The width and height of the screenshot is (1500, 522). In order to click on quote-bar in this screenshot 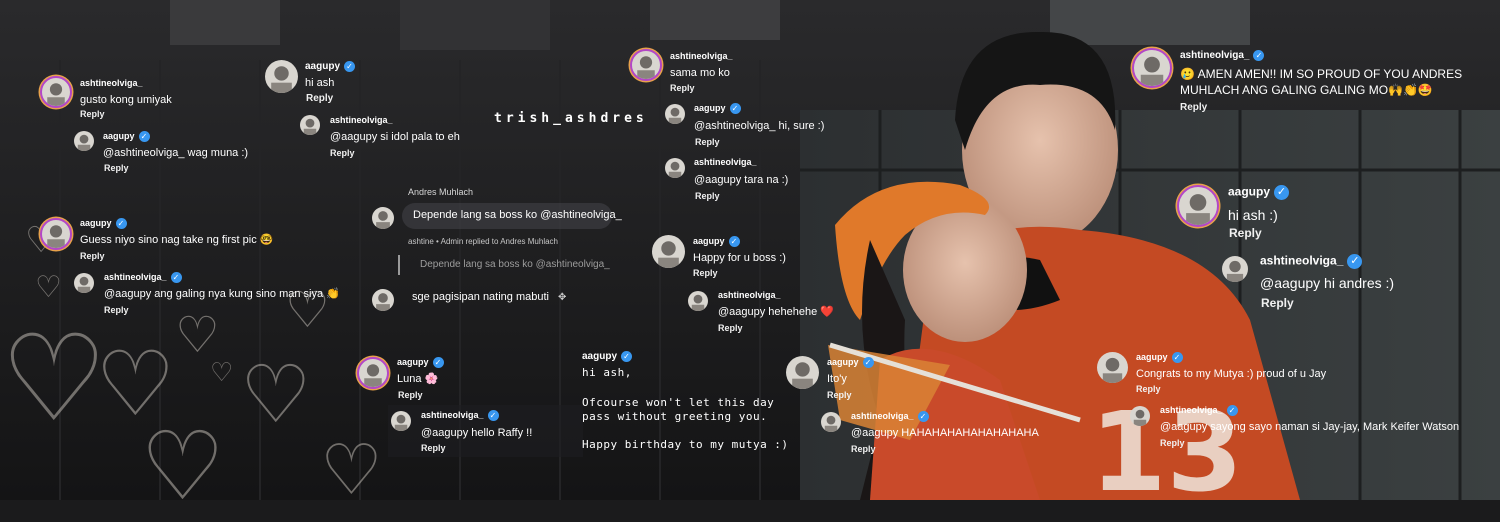, I will do `click(399, 265)`.